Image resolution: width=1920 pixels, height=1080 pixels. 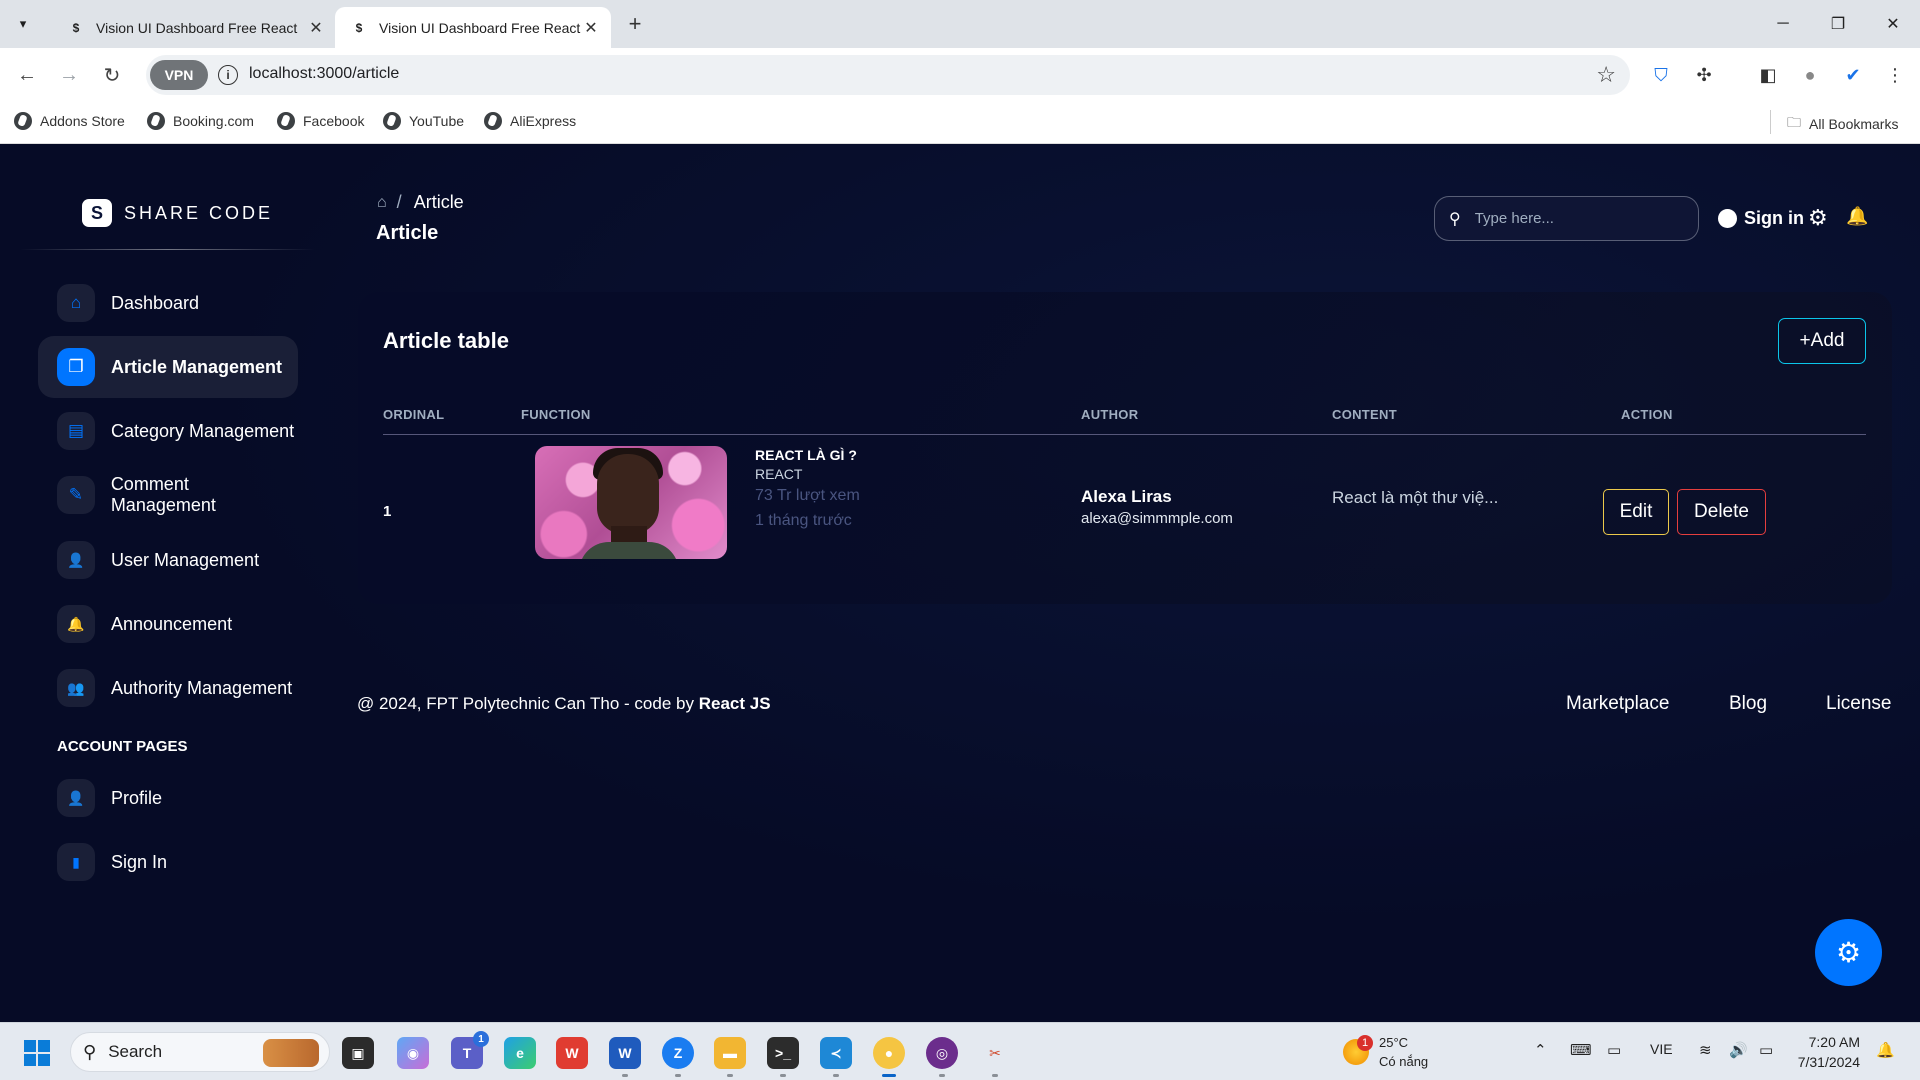 I want to click on language-indicator: VIE, so click(x=1661, y=1049).